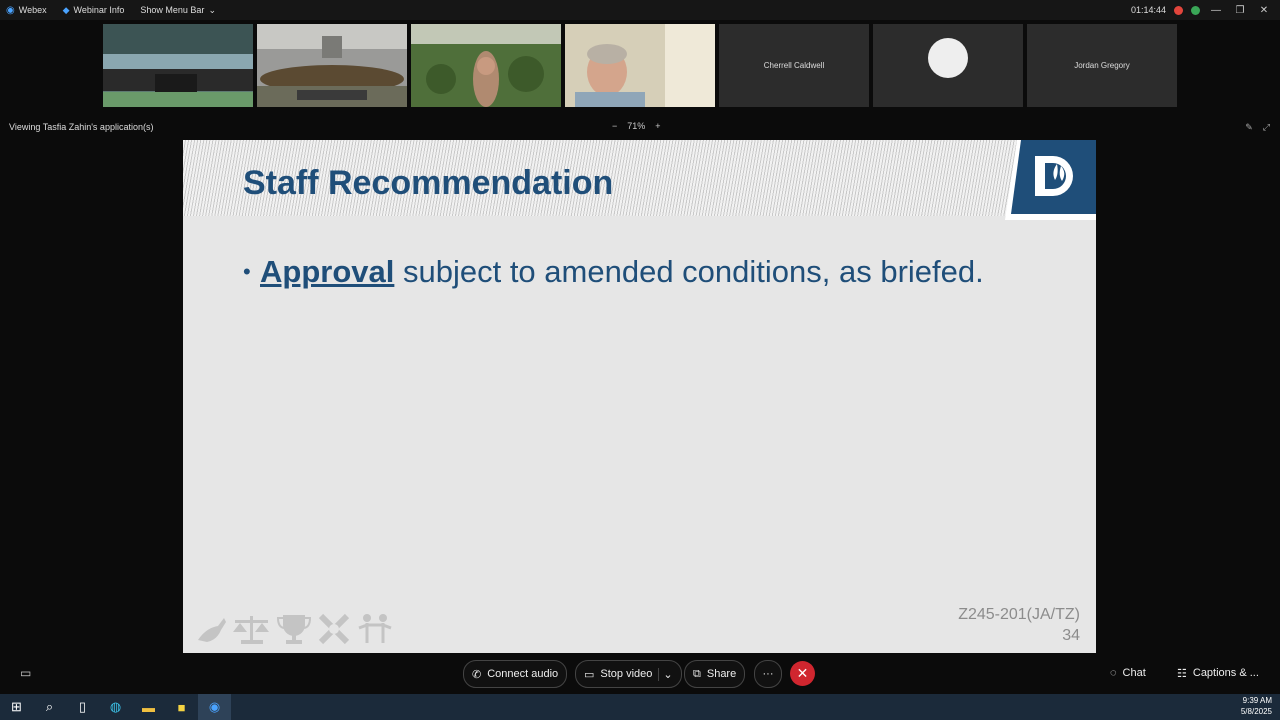 This screenshot has width=1280, height=720. Describe the element at coordinates (212, 630) in the screenshot. I see `hand-icon` at that location.